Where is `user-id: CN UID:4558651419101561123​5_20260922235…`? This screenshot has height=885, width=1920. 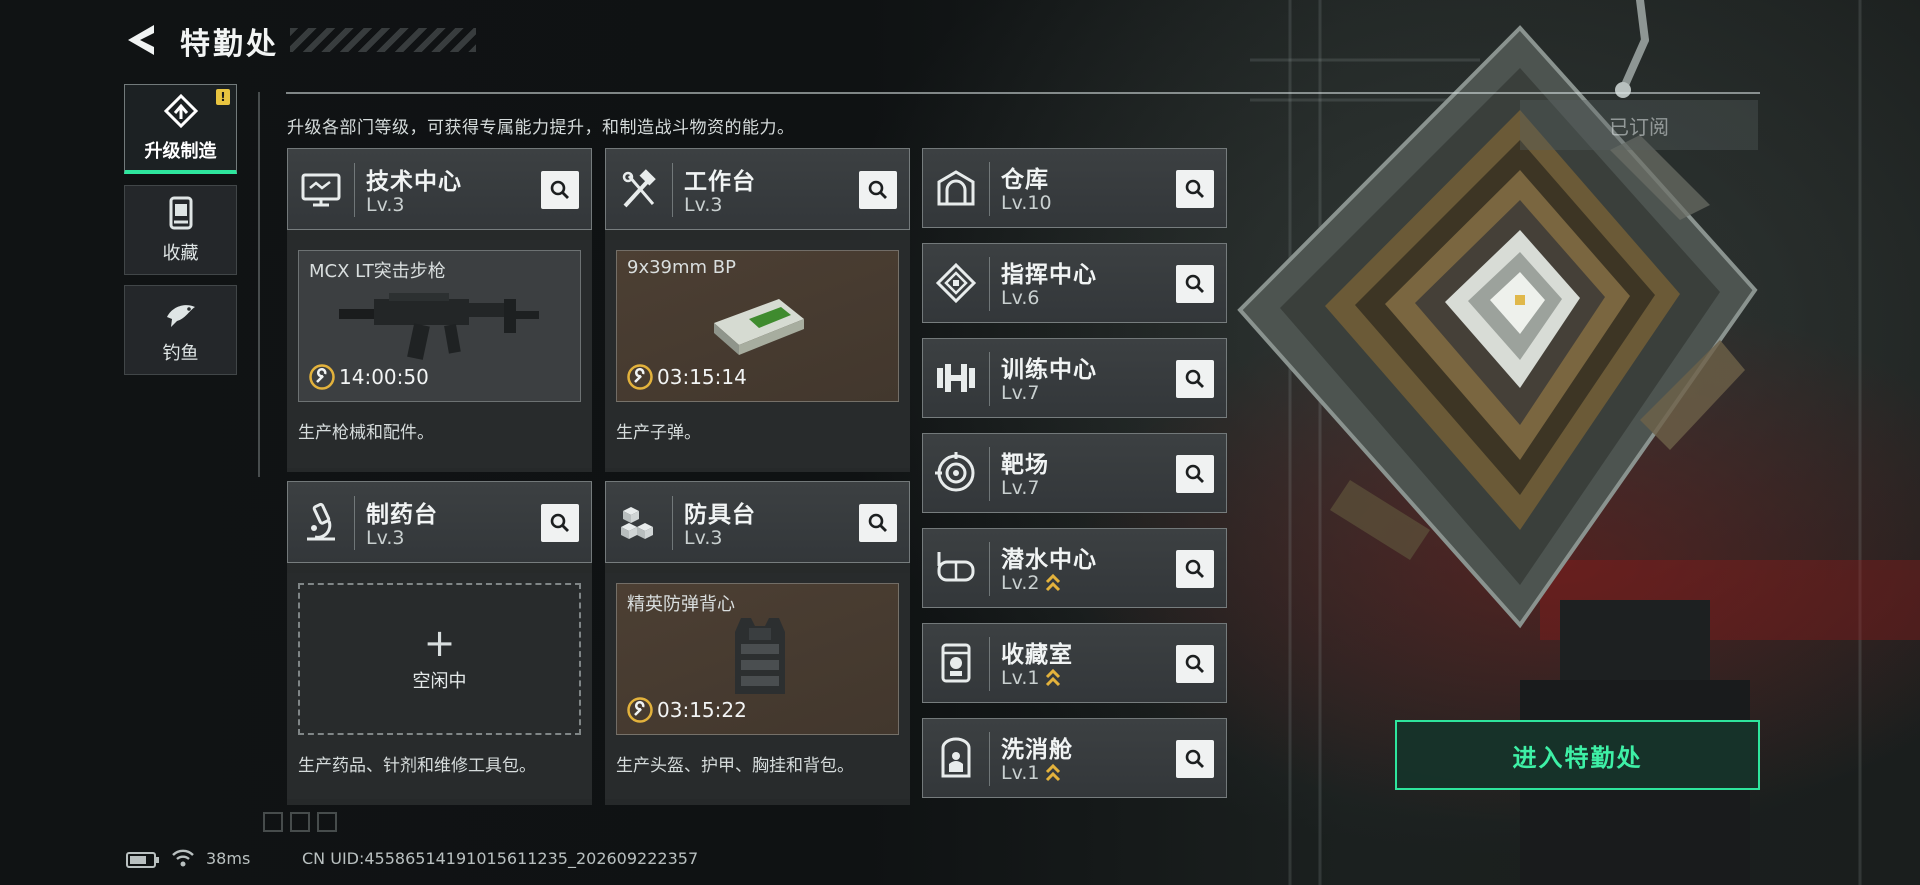 user-id: CN UID:4558651419101561123​5_20260922235… is located at coordinates (500, 858).